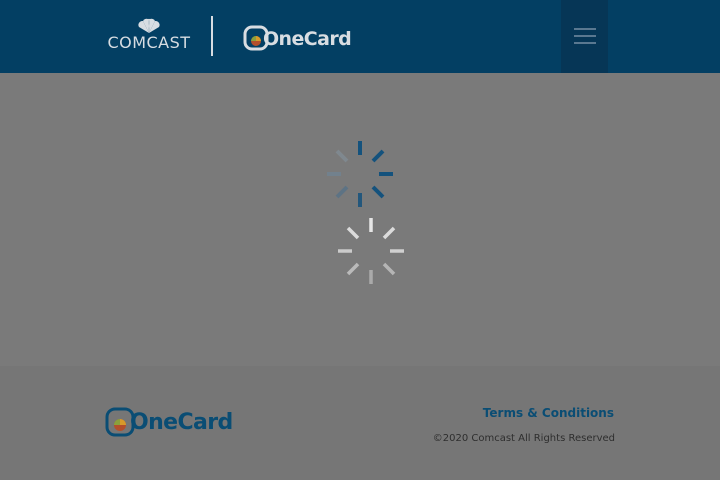 This screenshot has height=480, width=720. What do you see at coordinates (548, 413) in the screenshot?
I see `terms-and-conditions-link: Terms & Conditions` at bounding box center [548, 413].